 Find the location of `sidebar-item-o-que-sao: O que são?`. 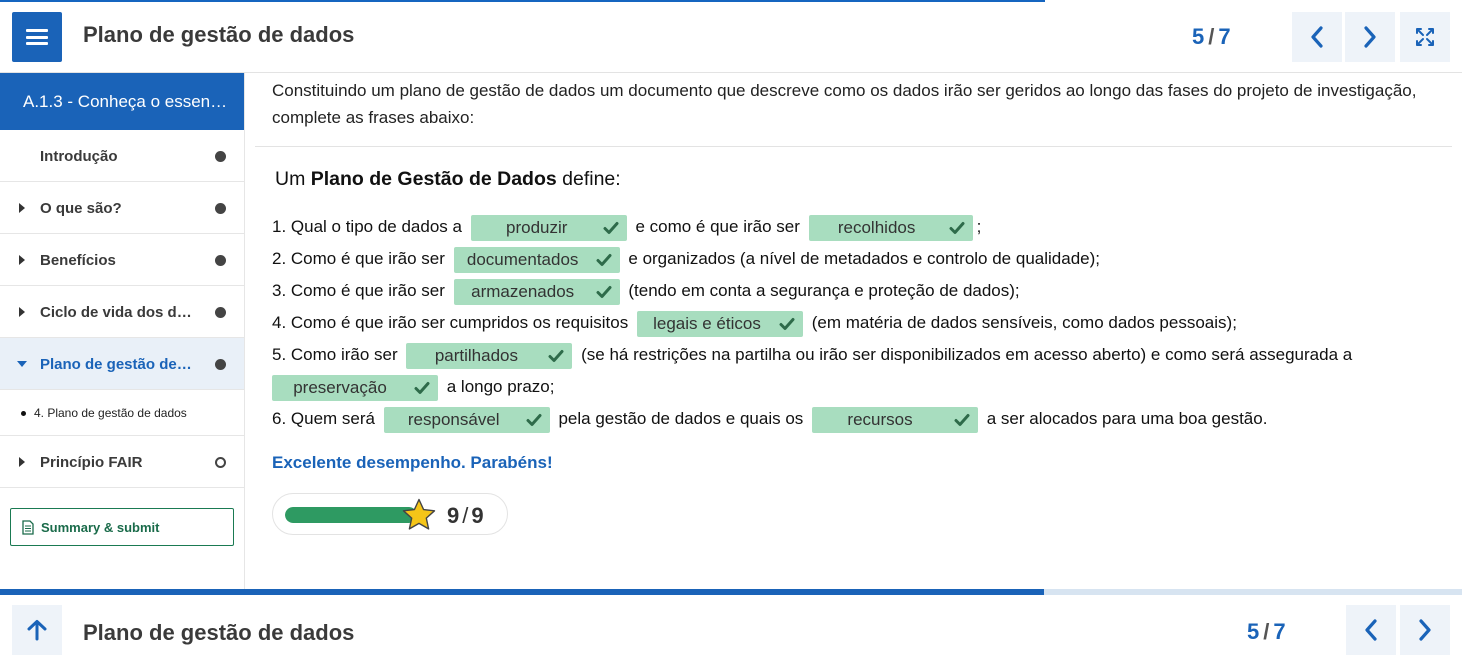

sidebar-item-o-que-sao: O que são? is located at coordinates (122, 208).